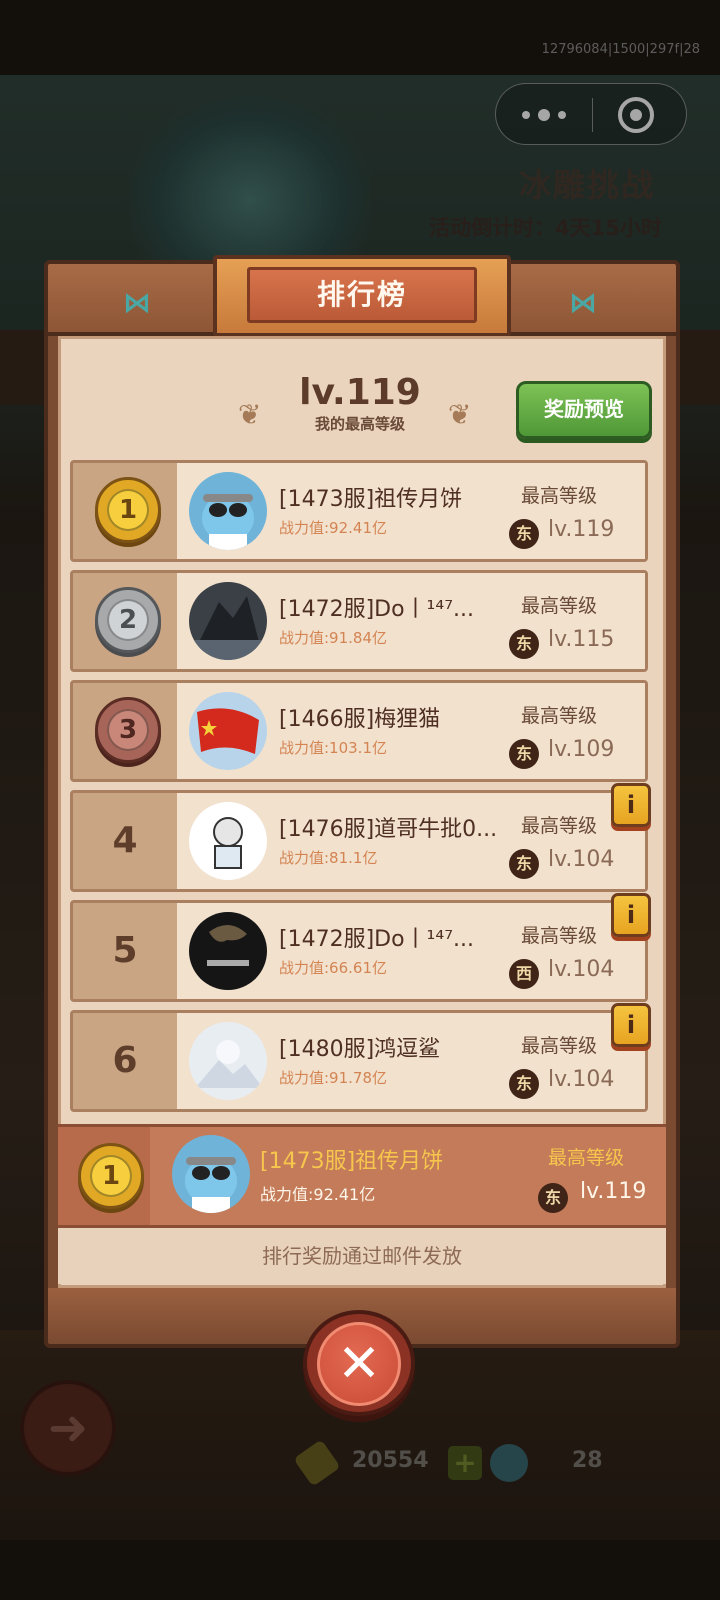  Describe the element at coordinates (360, 719) in the screenshot. I see `player-name: [1466服]梅狸猫` at that location.